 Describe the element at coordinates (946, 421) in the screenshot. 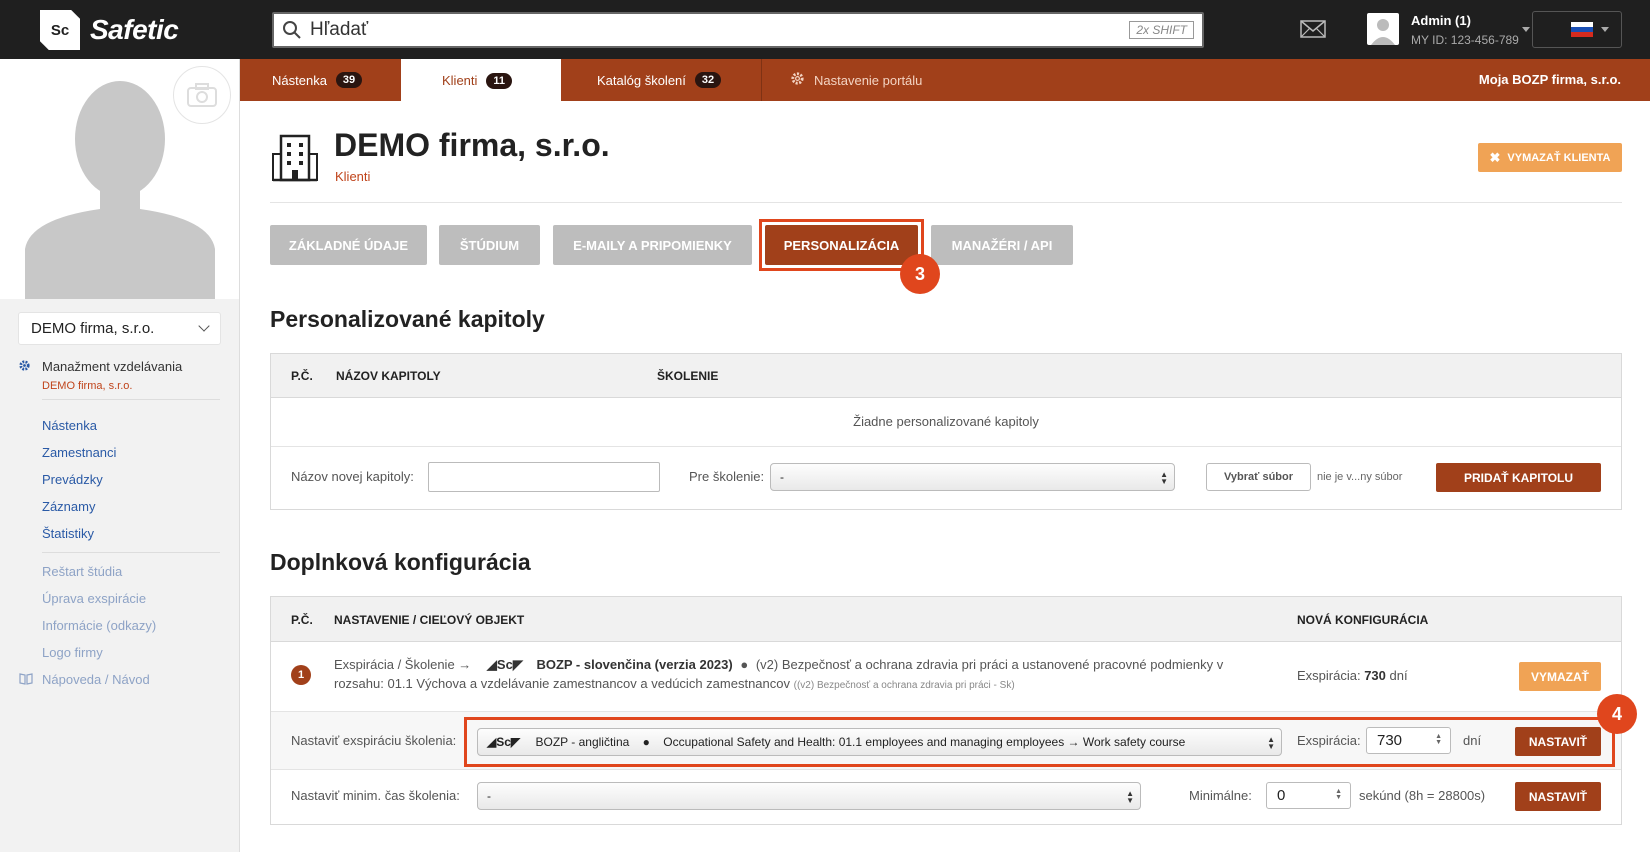

I see `empty-message: Žiadne personalizované kapitoly` at that location.